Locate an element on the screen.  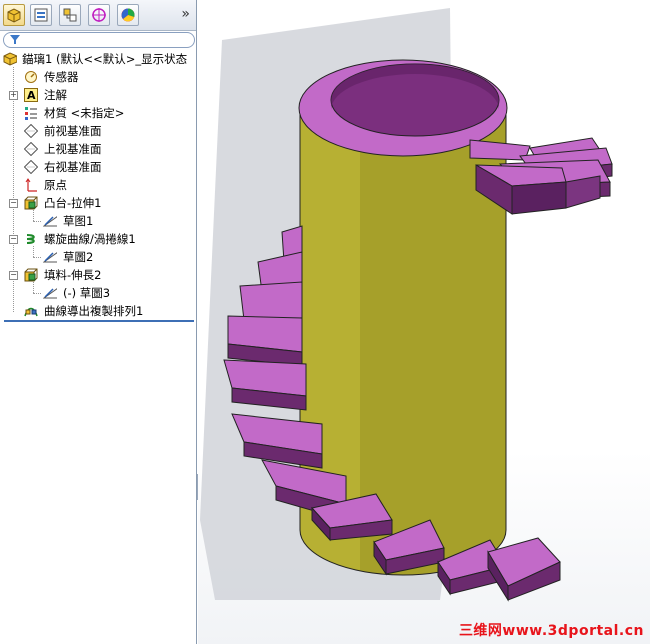
feature-manager-icon is located at coordinates (14, 15).